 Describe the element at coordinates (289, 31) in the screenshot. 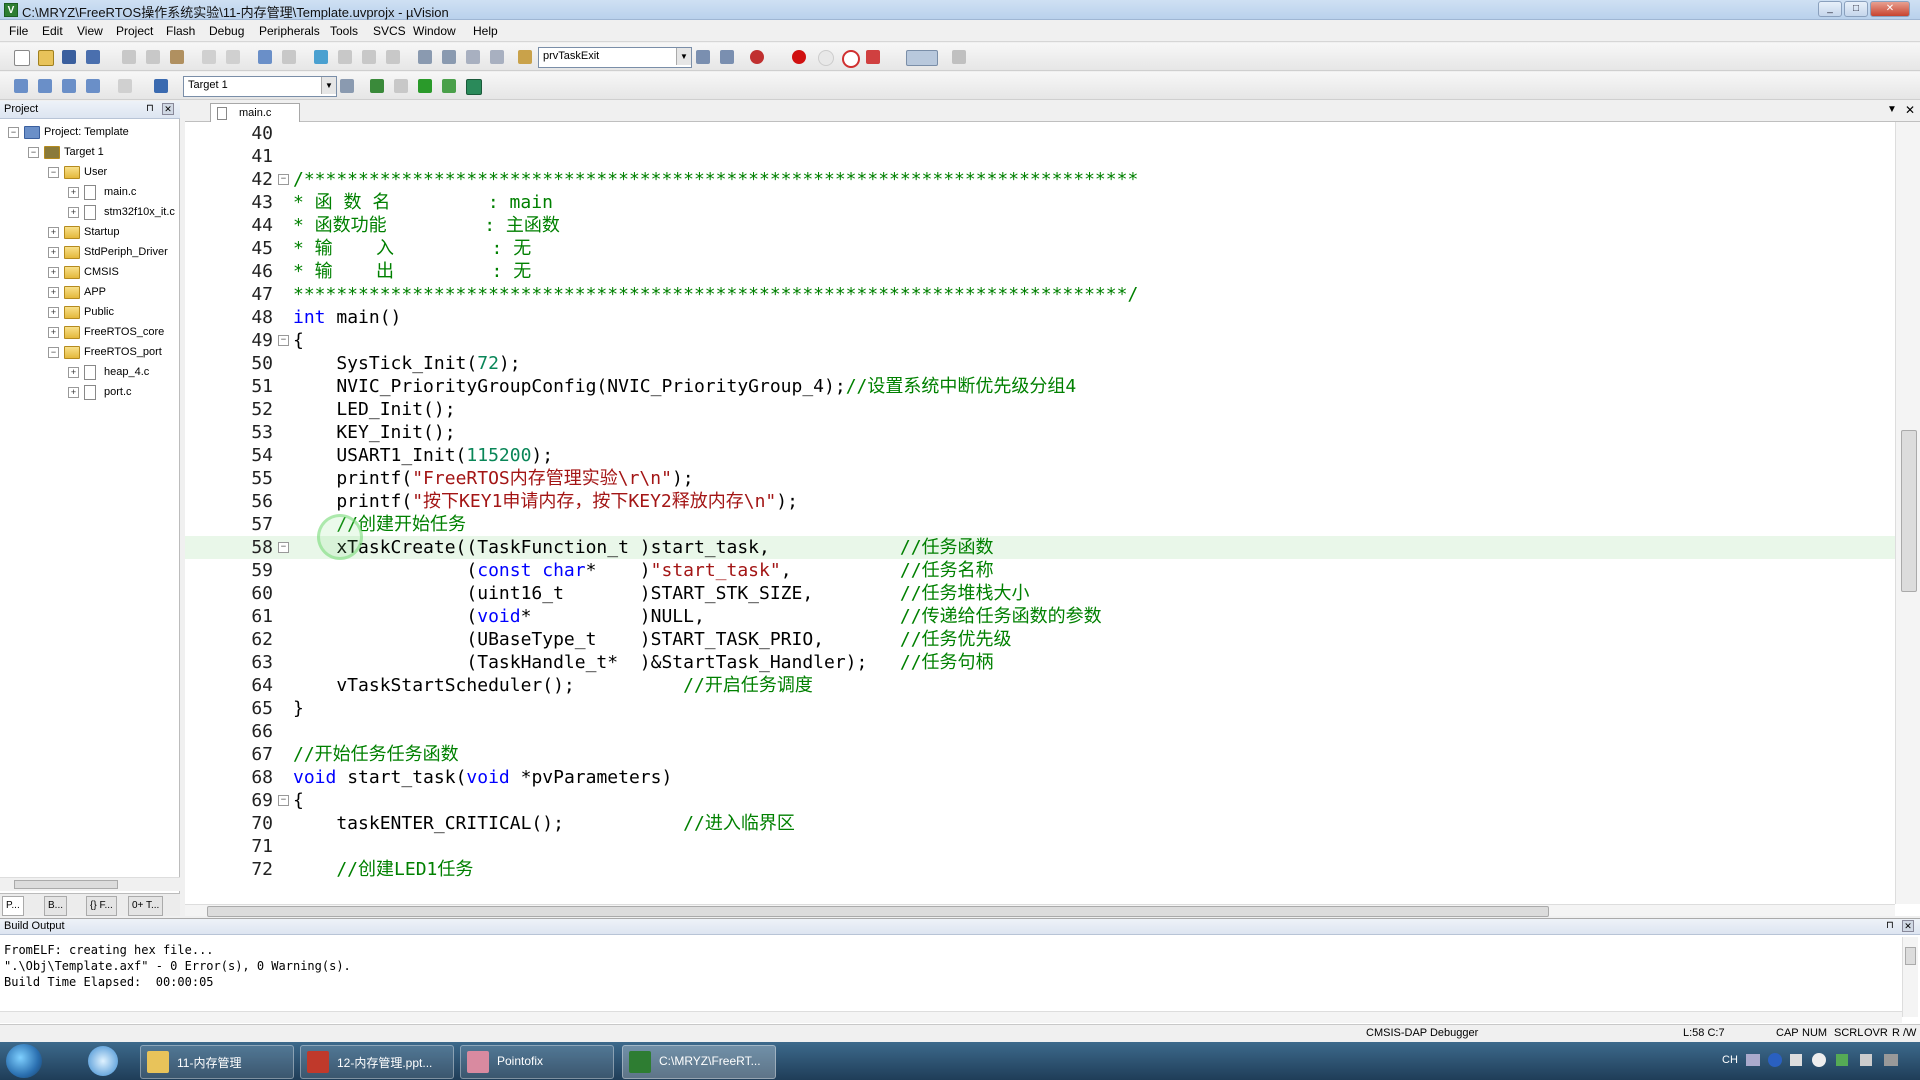

I see `menu-peripherals: Peripherals` at that location.